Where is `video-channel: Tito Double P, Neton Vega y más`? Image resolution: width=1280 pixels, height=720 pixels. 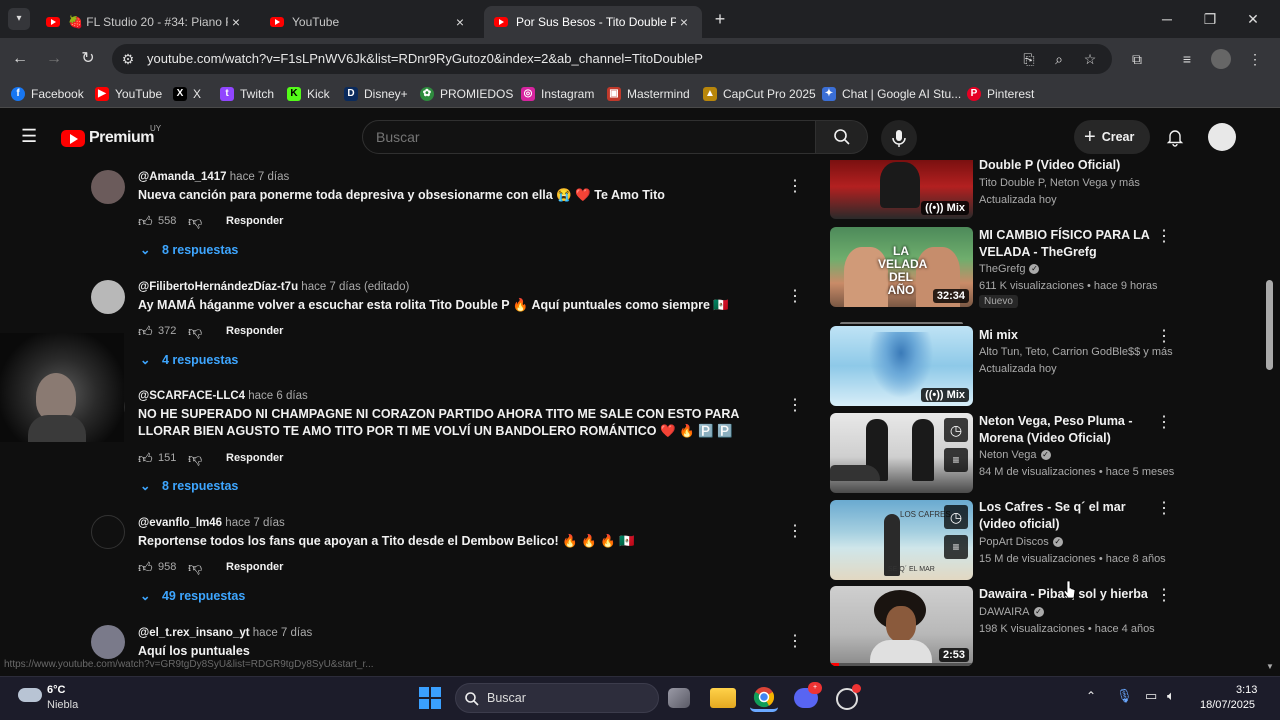 video-channel: Tito Double P, Neton Vega y más is located at coordinates (1074, 183).